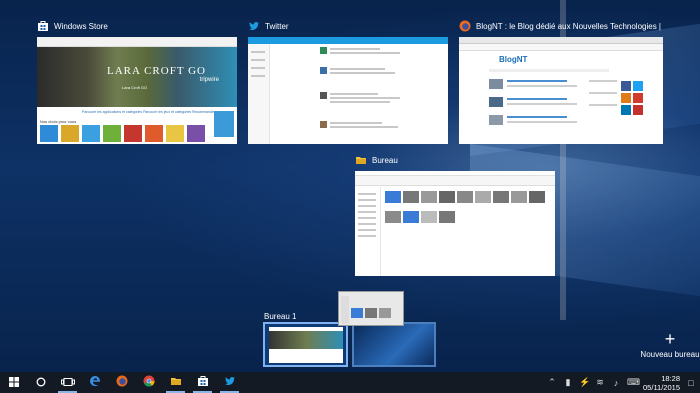 The image size is (700, 393). I want to click on hero-right-text: tripwire, so click(209, 80).